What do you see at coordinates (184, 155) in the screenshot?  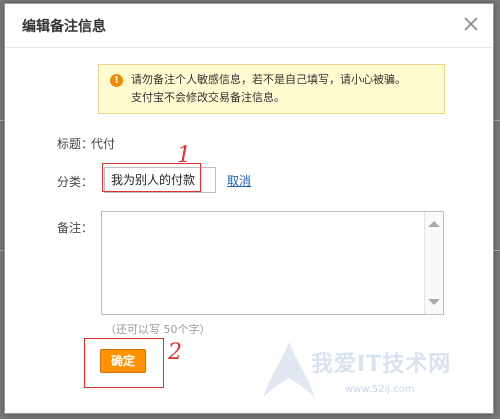 I see `annotation-number-1: 1` at bounding box center [184, 155].